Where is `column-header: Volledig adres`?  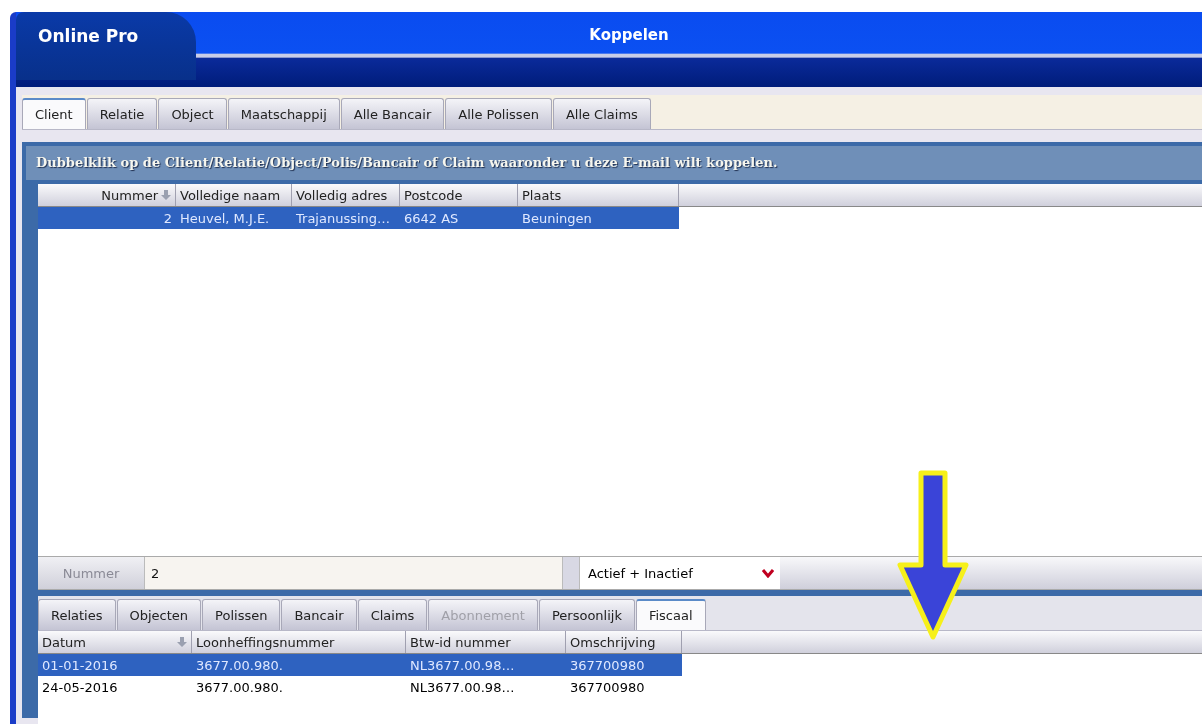 column-header: Volledig adres is located at coordinates (346, 195).